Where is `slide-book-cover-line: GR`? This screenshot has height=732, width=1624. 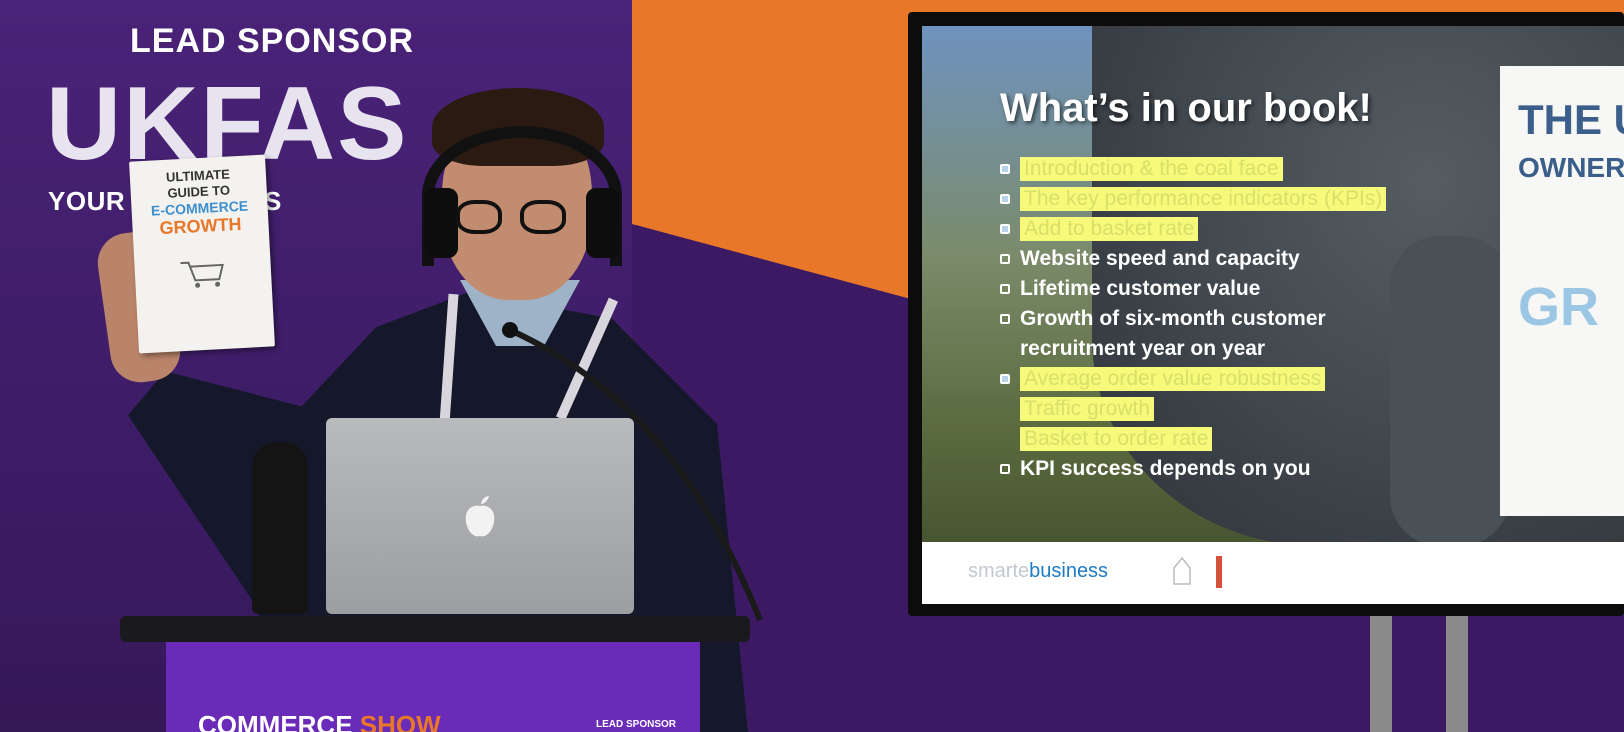
slide-book-cover-line: GR is located at coordinates (1558, 307).